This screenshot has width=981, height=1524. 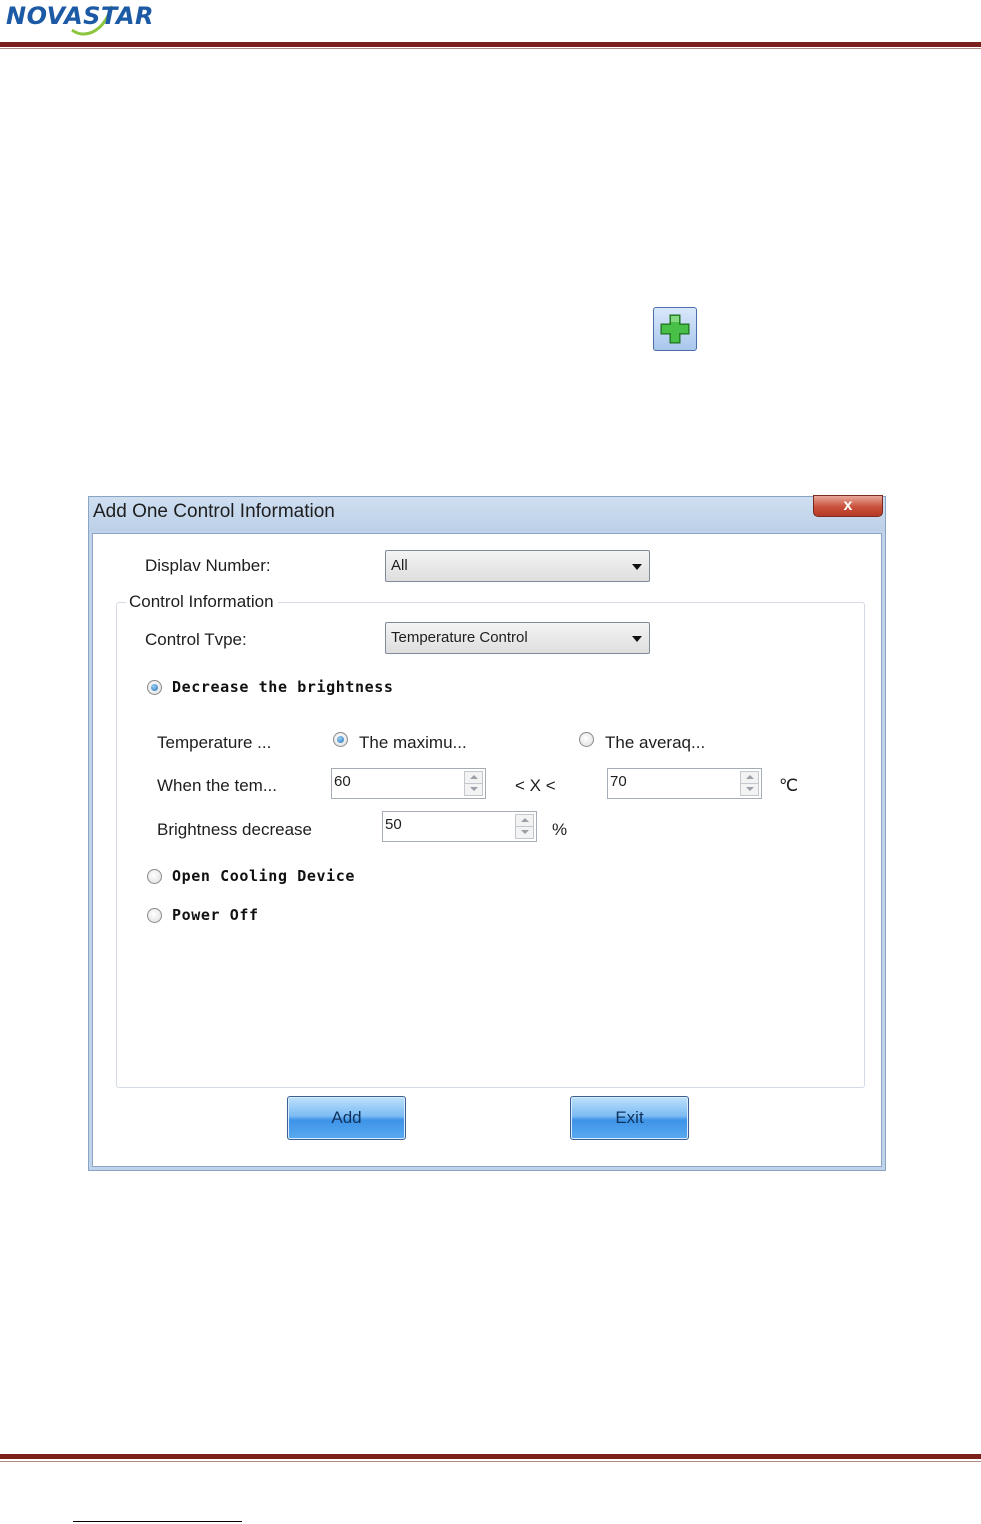 What do you see at coordinates (215, 915) in the screenshot?
I see `power-off-label: Power Off` at bounding box center [215, 915].